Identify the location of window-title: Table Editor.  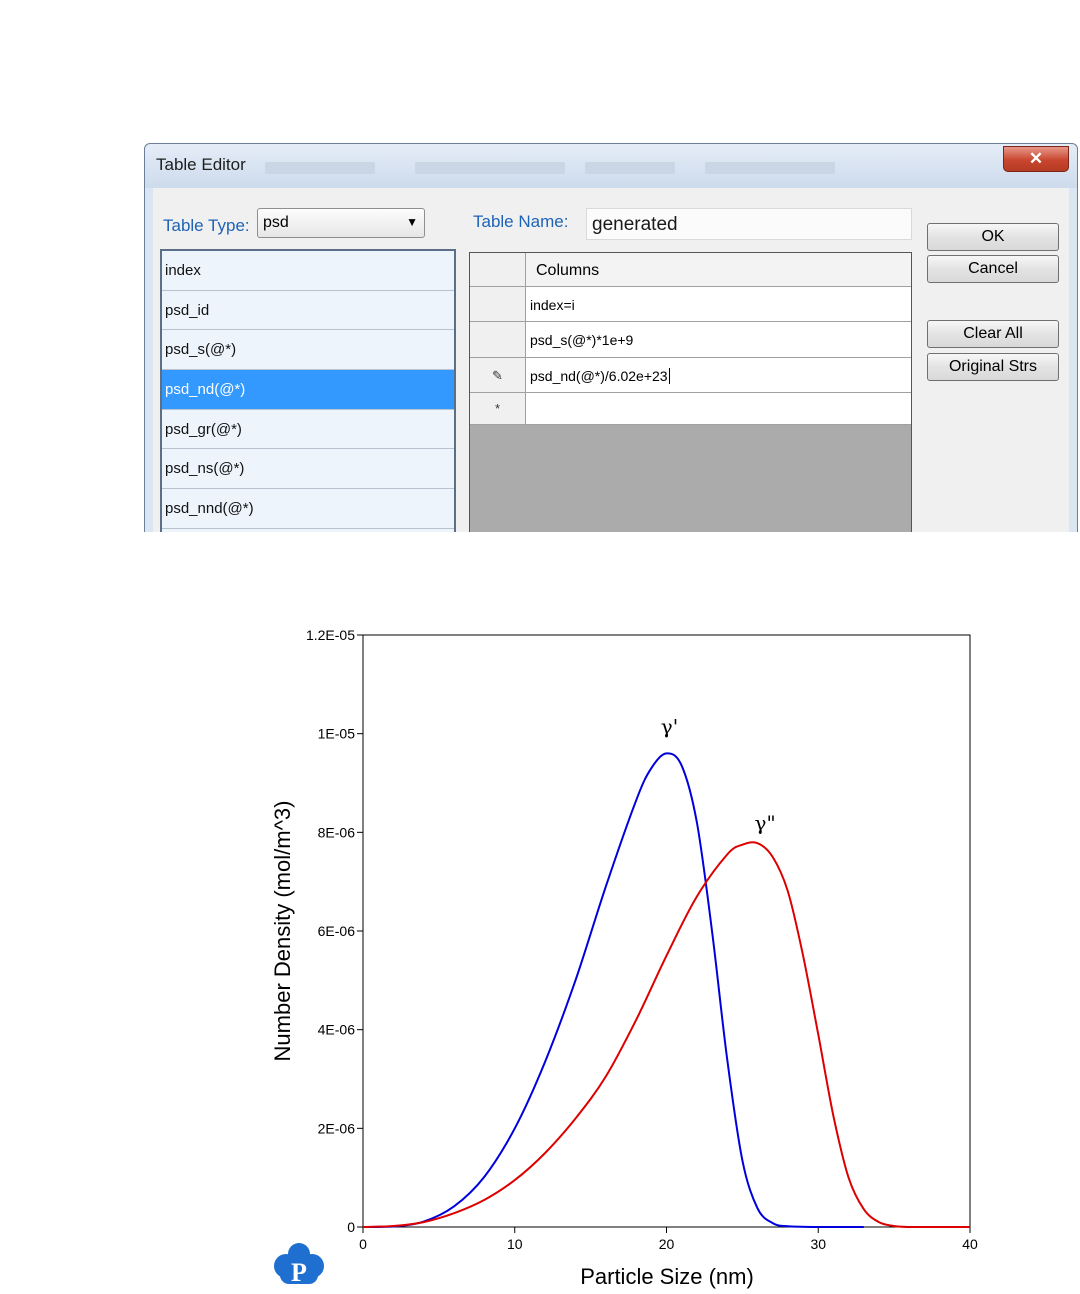
(201, 164).